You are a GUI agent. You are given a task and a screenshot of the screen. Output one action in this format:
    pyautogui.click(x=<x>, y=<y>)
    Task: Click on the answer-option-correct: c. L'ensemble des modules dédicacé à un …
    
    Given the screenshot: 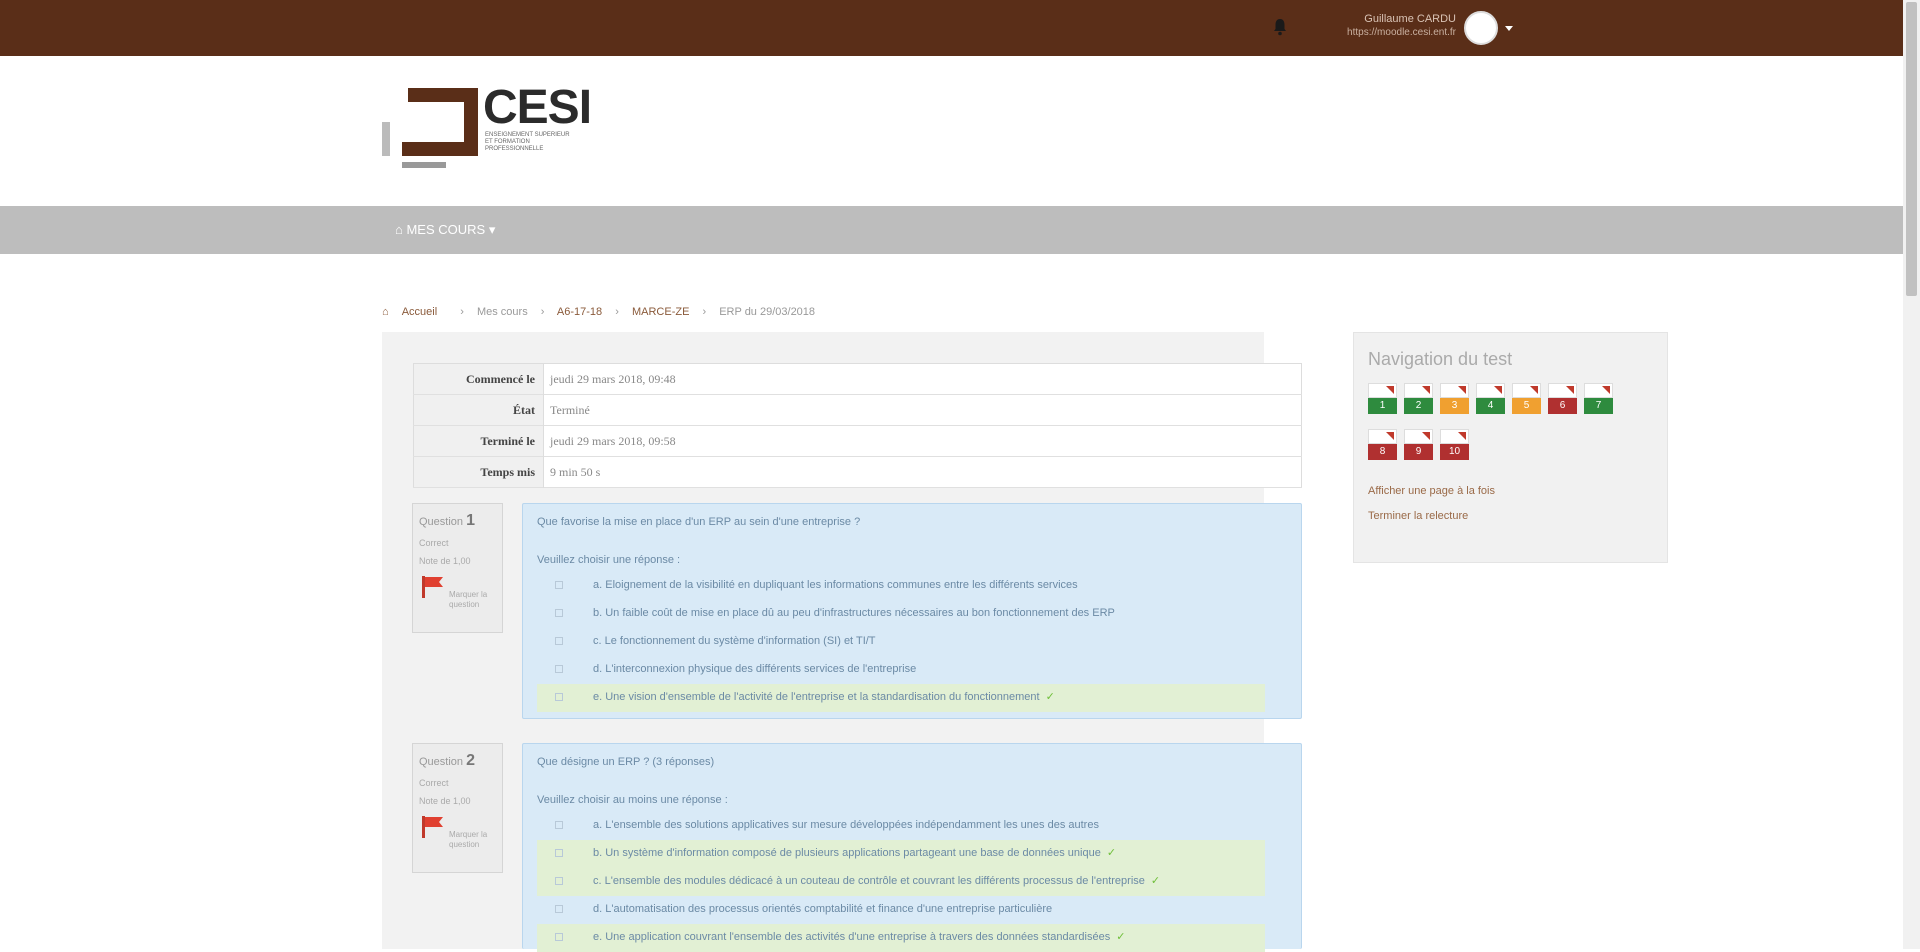 What is the action you would take?
    pyautogui.click(x=901, y=882)
    